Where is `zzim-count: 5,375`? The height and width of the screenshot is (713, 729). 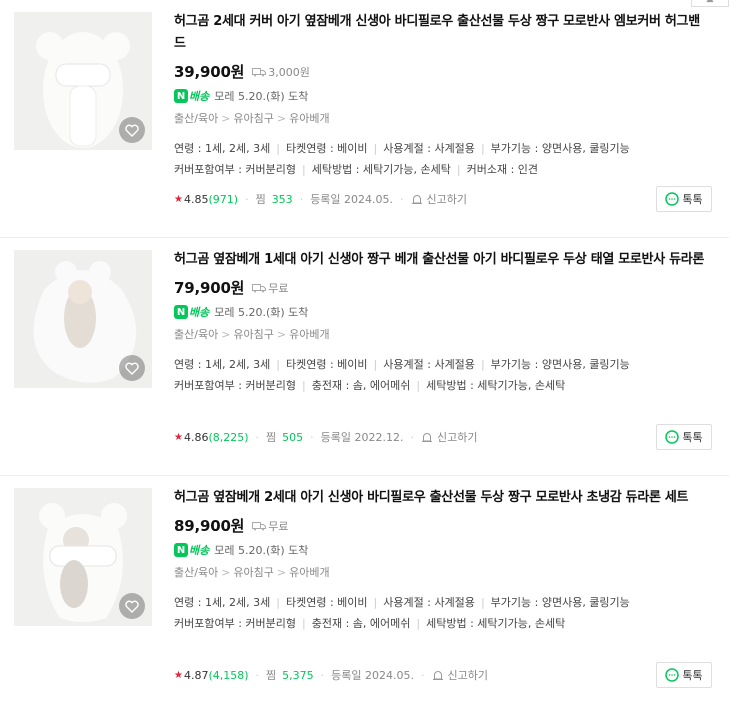 zzim-count: 5,375 is located at coordinates (298, 675).